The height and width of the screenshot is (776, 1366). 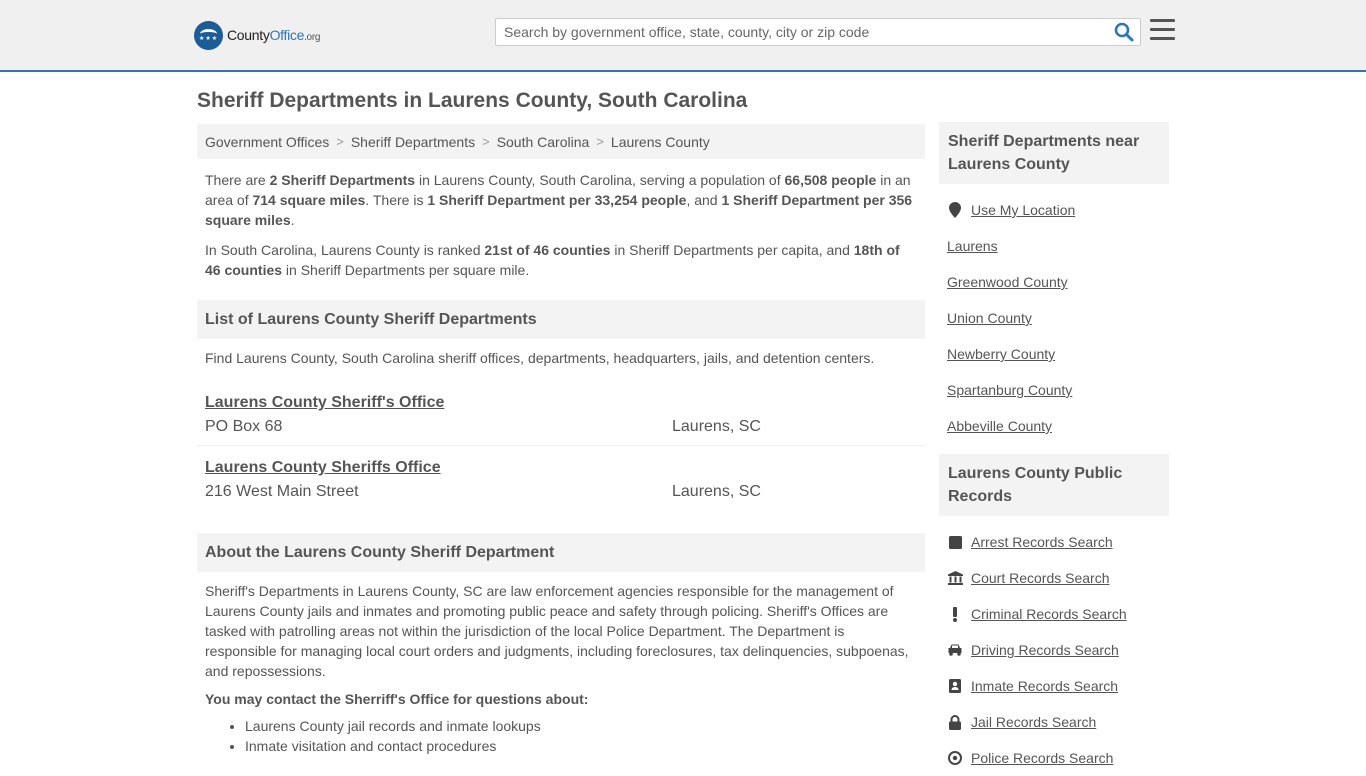 I want to click on nearby-link: Abbeville County, so click(x=999, y=426).